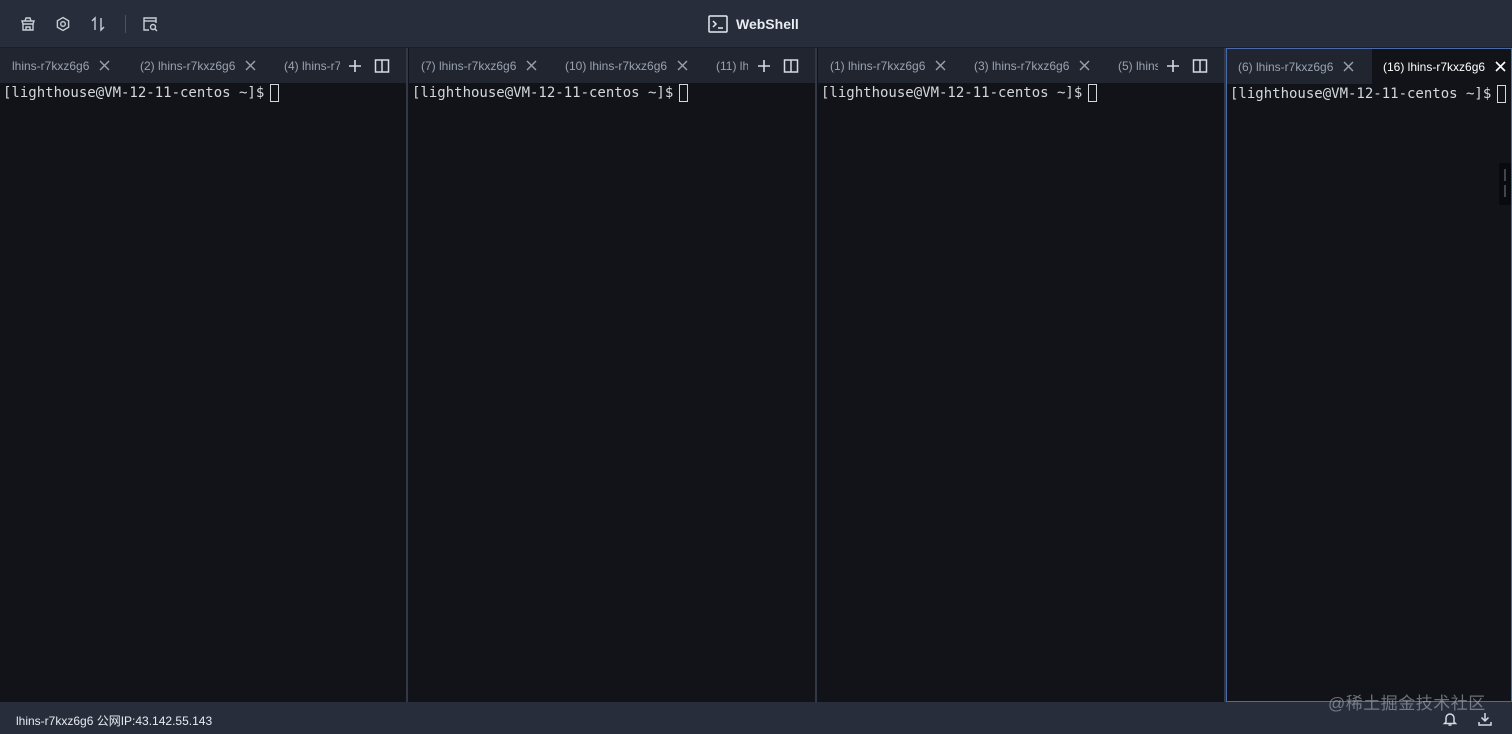  I want to click on tab-label: (3) lhins-r7kxz6g6, so click(1022, 65).